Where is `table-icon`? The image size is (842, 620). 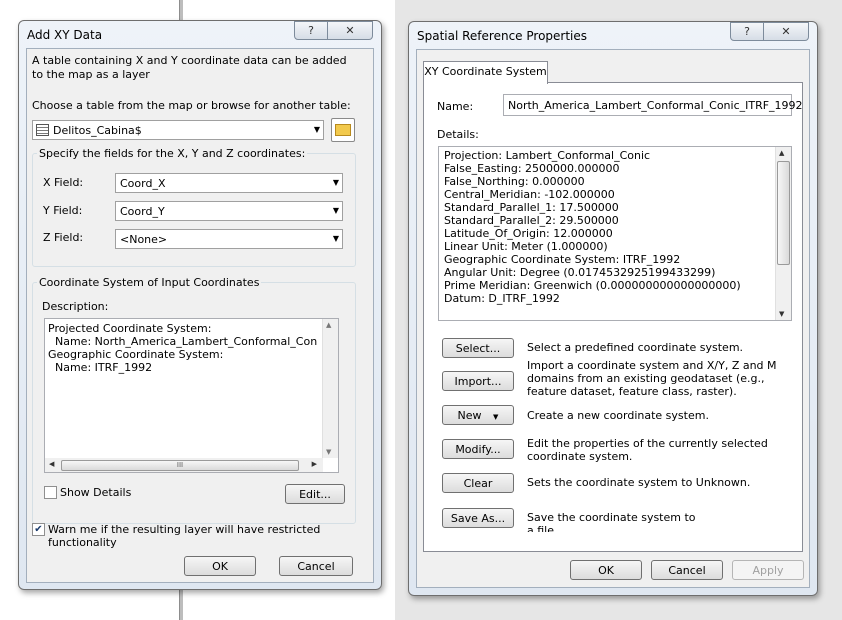
table-icon is located at coordinates (42, 130).